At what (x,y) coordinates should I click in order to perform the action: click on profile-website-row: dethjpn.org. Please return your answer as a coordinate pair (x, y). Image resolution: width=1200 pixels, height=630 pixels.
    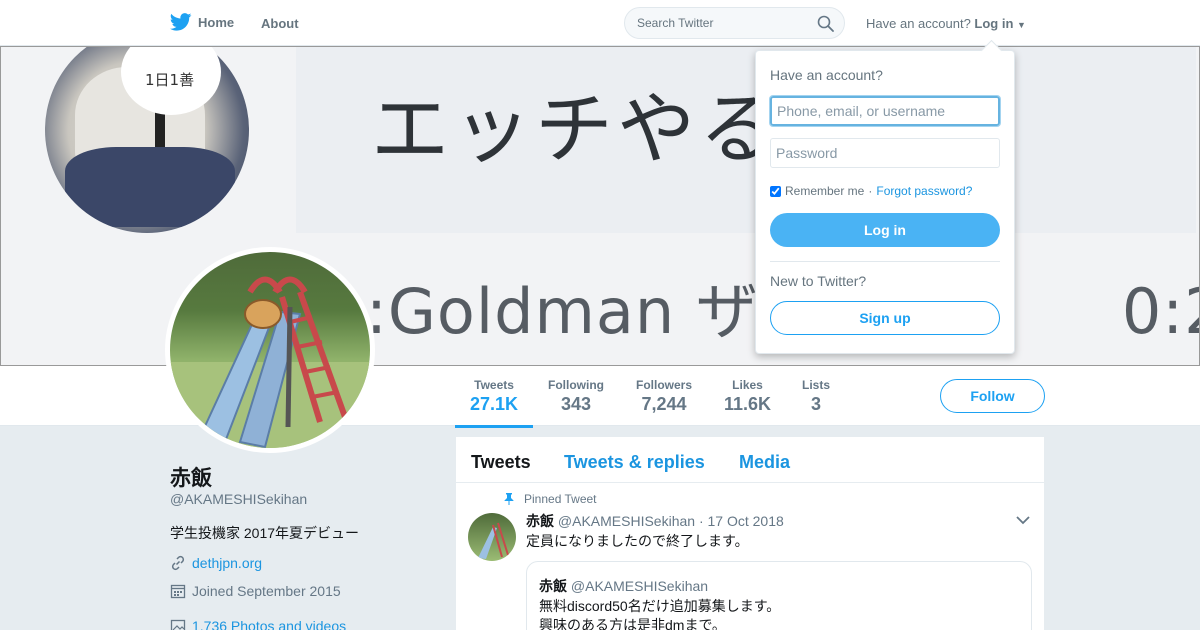
    Looking at the image, I should click on (216, 563).